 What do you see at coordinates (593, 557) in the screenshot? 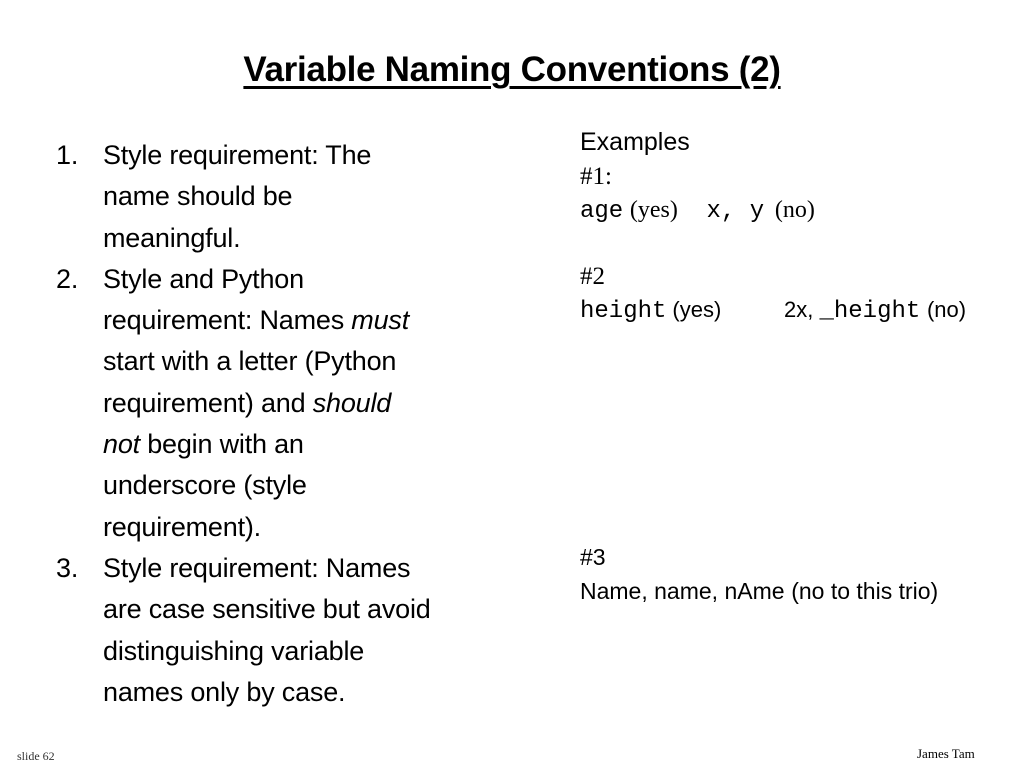
I see `example-3-label: #3` at bounding box center [593, 557].